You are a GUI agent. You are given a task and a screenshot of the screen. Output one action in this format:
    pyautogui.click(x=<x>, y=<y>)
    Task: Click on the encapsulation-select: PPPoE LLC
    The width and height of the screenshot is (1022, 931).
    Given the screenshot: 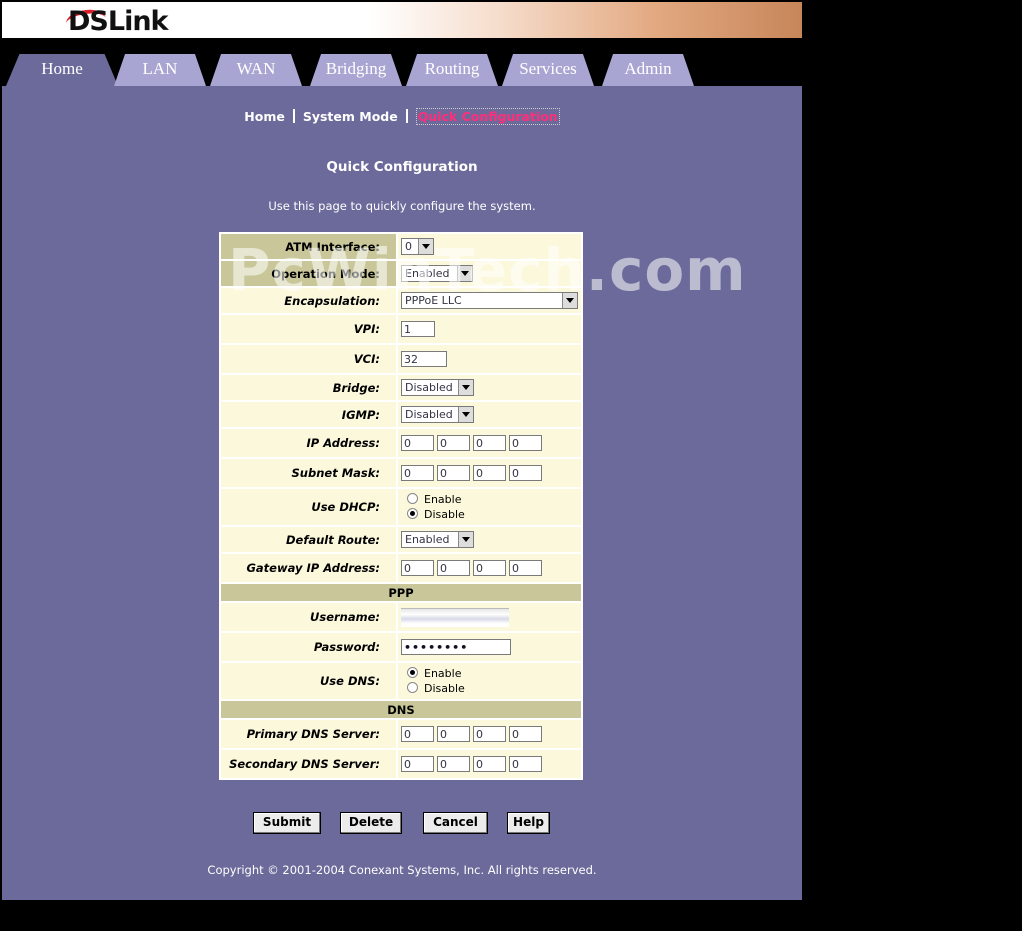 What is the action you would take?
    pyautogui.click(x=489, y=300)
    